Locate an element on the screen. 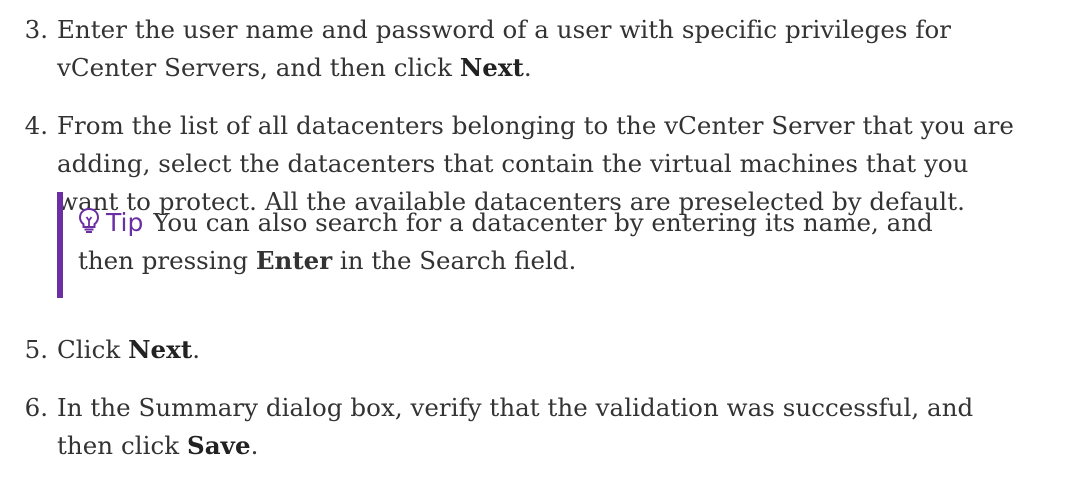 This screenshot has height=483, width=1066. lightbulb-icon is located at coordinates (89, 225).